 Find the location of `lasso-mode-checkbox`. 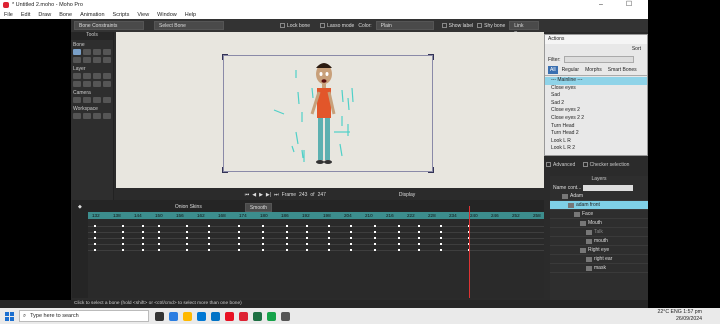

lasso-mode-checkbox is located at coordinates (323, 25).